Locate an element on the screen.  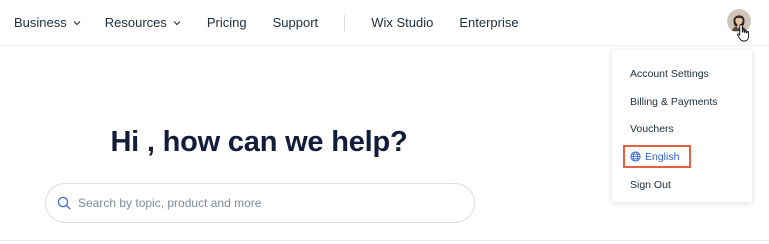
menu-item-billing-payments: Billing & Payments is located at coordinates (674, 102).